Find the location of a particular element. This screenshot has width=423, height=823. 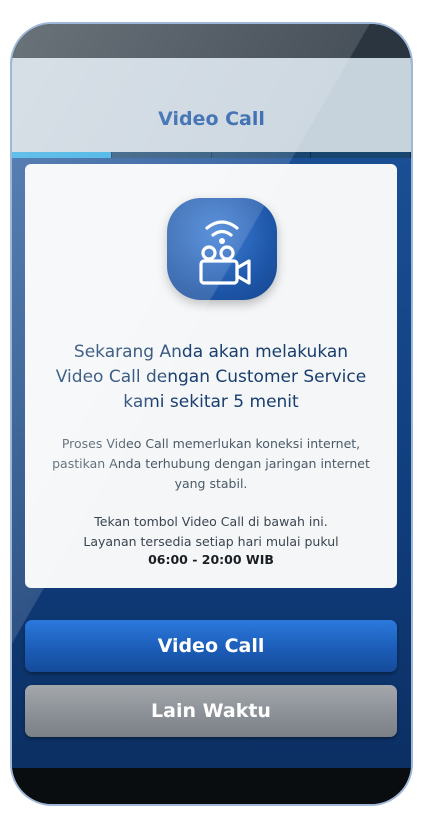

description-line-3: yang stabil. is located at coordinates (211, 483).